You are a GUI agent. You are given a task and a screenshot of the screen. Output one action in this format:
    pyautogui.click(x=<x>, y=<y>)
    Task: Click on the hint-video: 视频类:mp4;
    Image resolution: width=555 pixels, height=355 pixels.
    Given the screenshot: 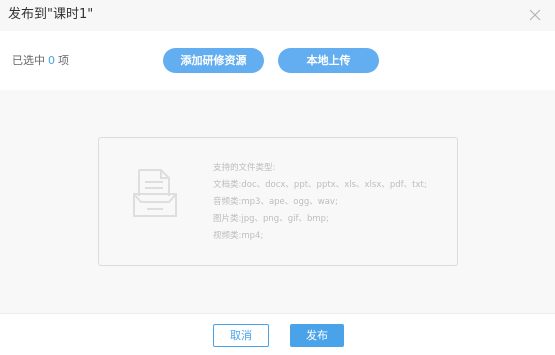 What is the action you would take?
    pyautogui.click(x=238, y=236)
    